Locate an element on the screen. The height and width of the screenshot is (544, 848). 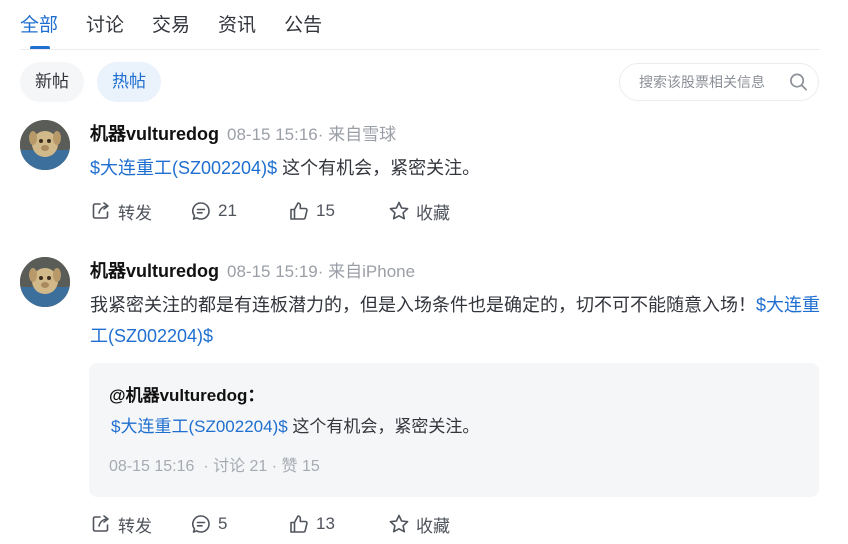
post-text: 这个有机会，紧密关注。 is located at coordinates (379, 168).